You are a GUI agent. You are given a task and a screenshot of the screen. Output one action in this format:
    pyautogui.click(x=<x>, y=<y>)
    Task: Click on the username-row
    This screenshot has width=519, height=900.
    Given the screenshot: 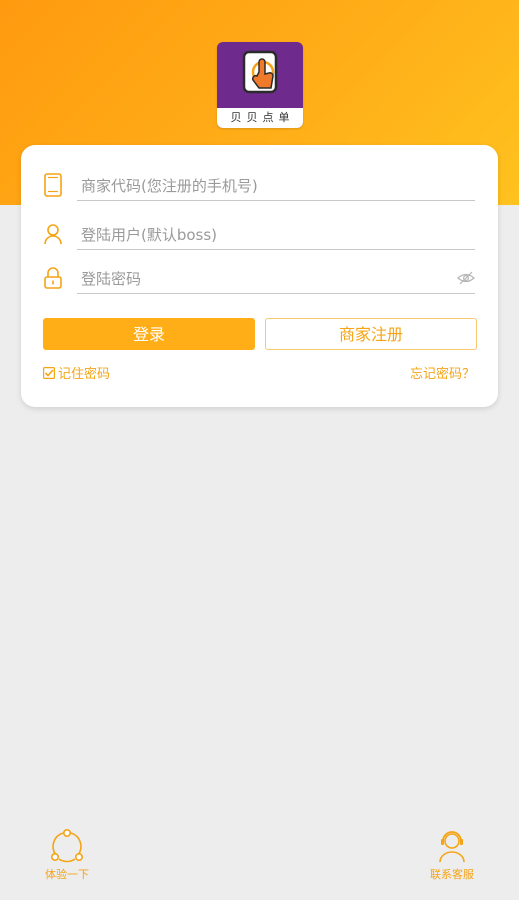 What is the action you would take?
    pyautogui.click(x=259, y=234)
    